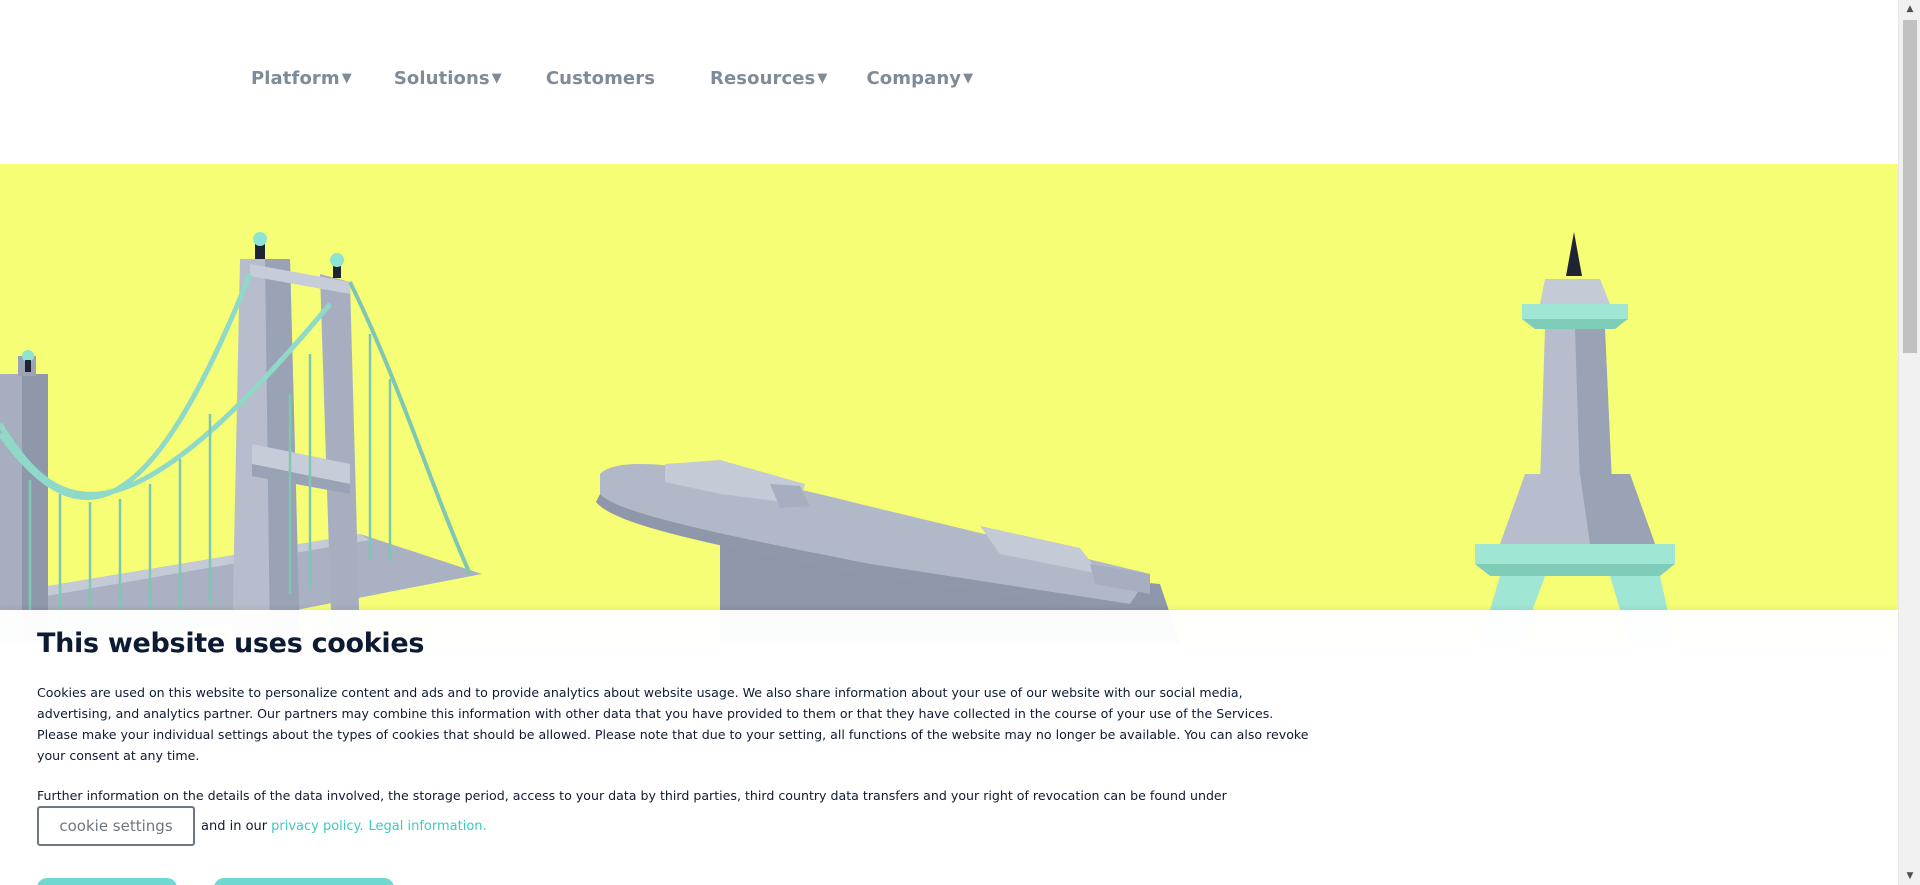 This screenshot has height=885, width=1920. I want to click on bridge-illustration, so click(241, 438).